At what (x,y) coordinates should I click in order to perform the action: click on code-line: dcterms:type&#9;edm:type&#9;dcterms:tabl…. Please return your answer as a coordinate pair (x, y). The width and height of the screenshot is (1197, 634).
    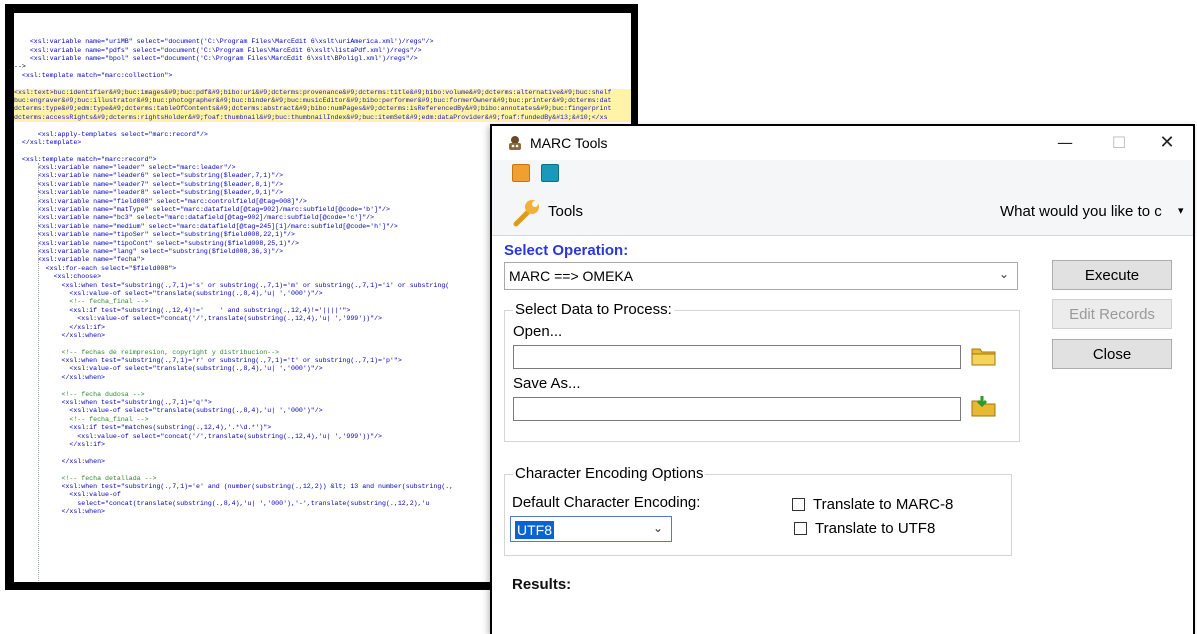
    Looking at the image, I should click on (322, 109).